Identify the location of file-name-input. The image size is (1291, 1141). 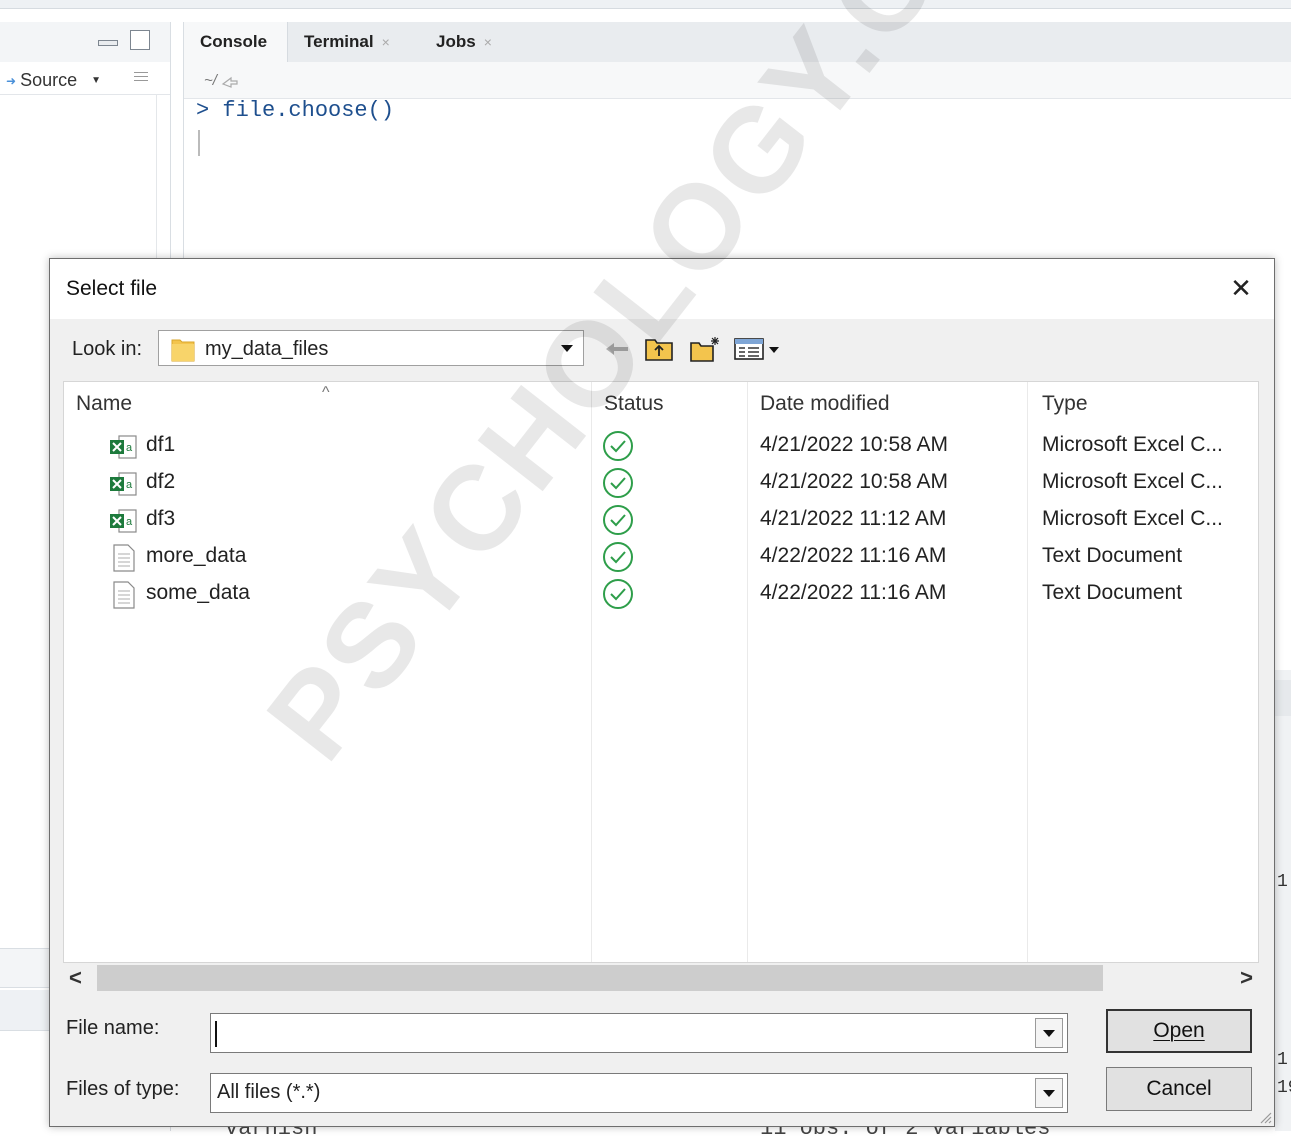
(622, 1034).